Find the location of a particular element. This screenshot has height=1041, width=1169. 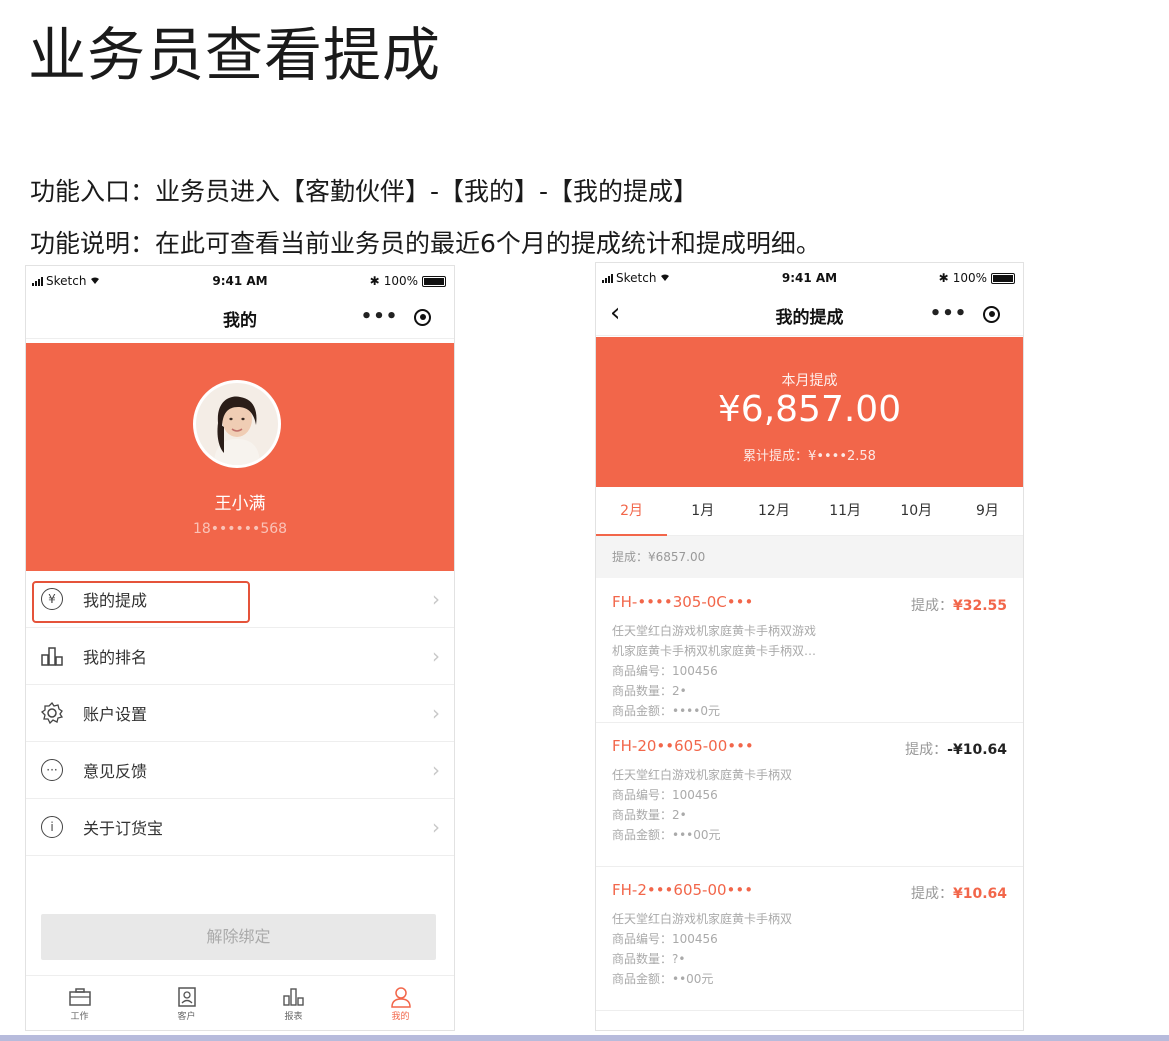

page-title: 业务员查看提成 is located at coordinates (235, 55).